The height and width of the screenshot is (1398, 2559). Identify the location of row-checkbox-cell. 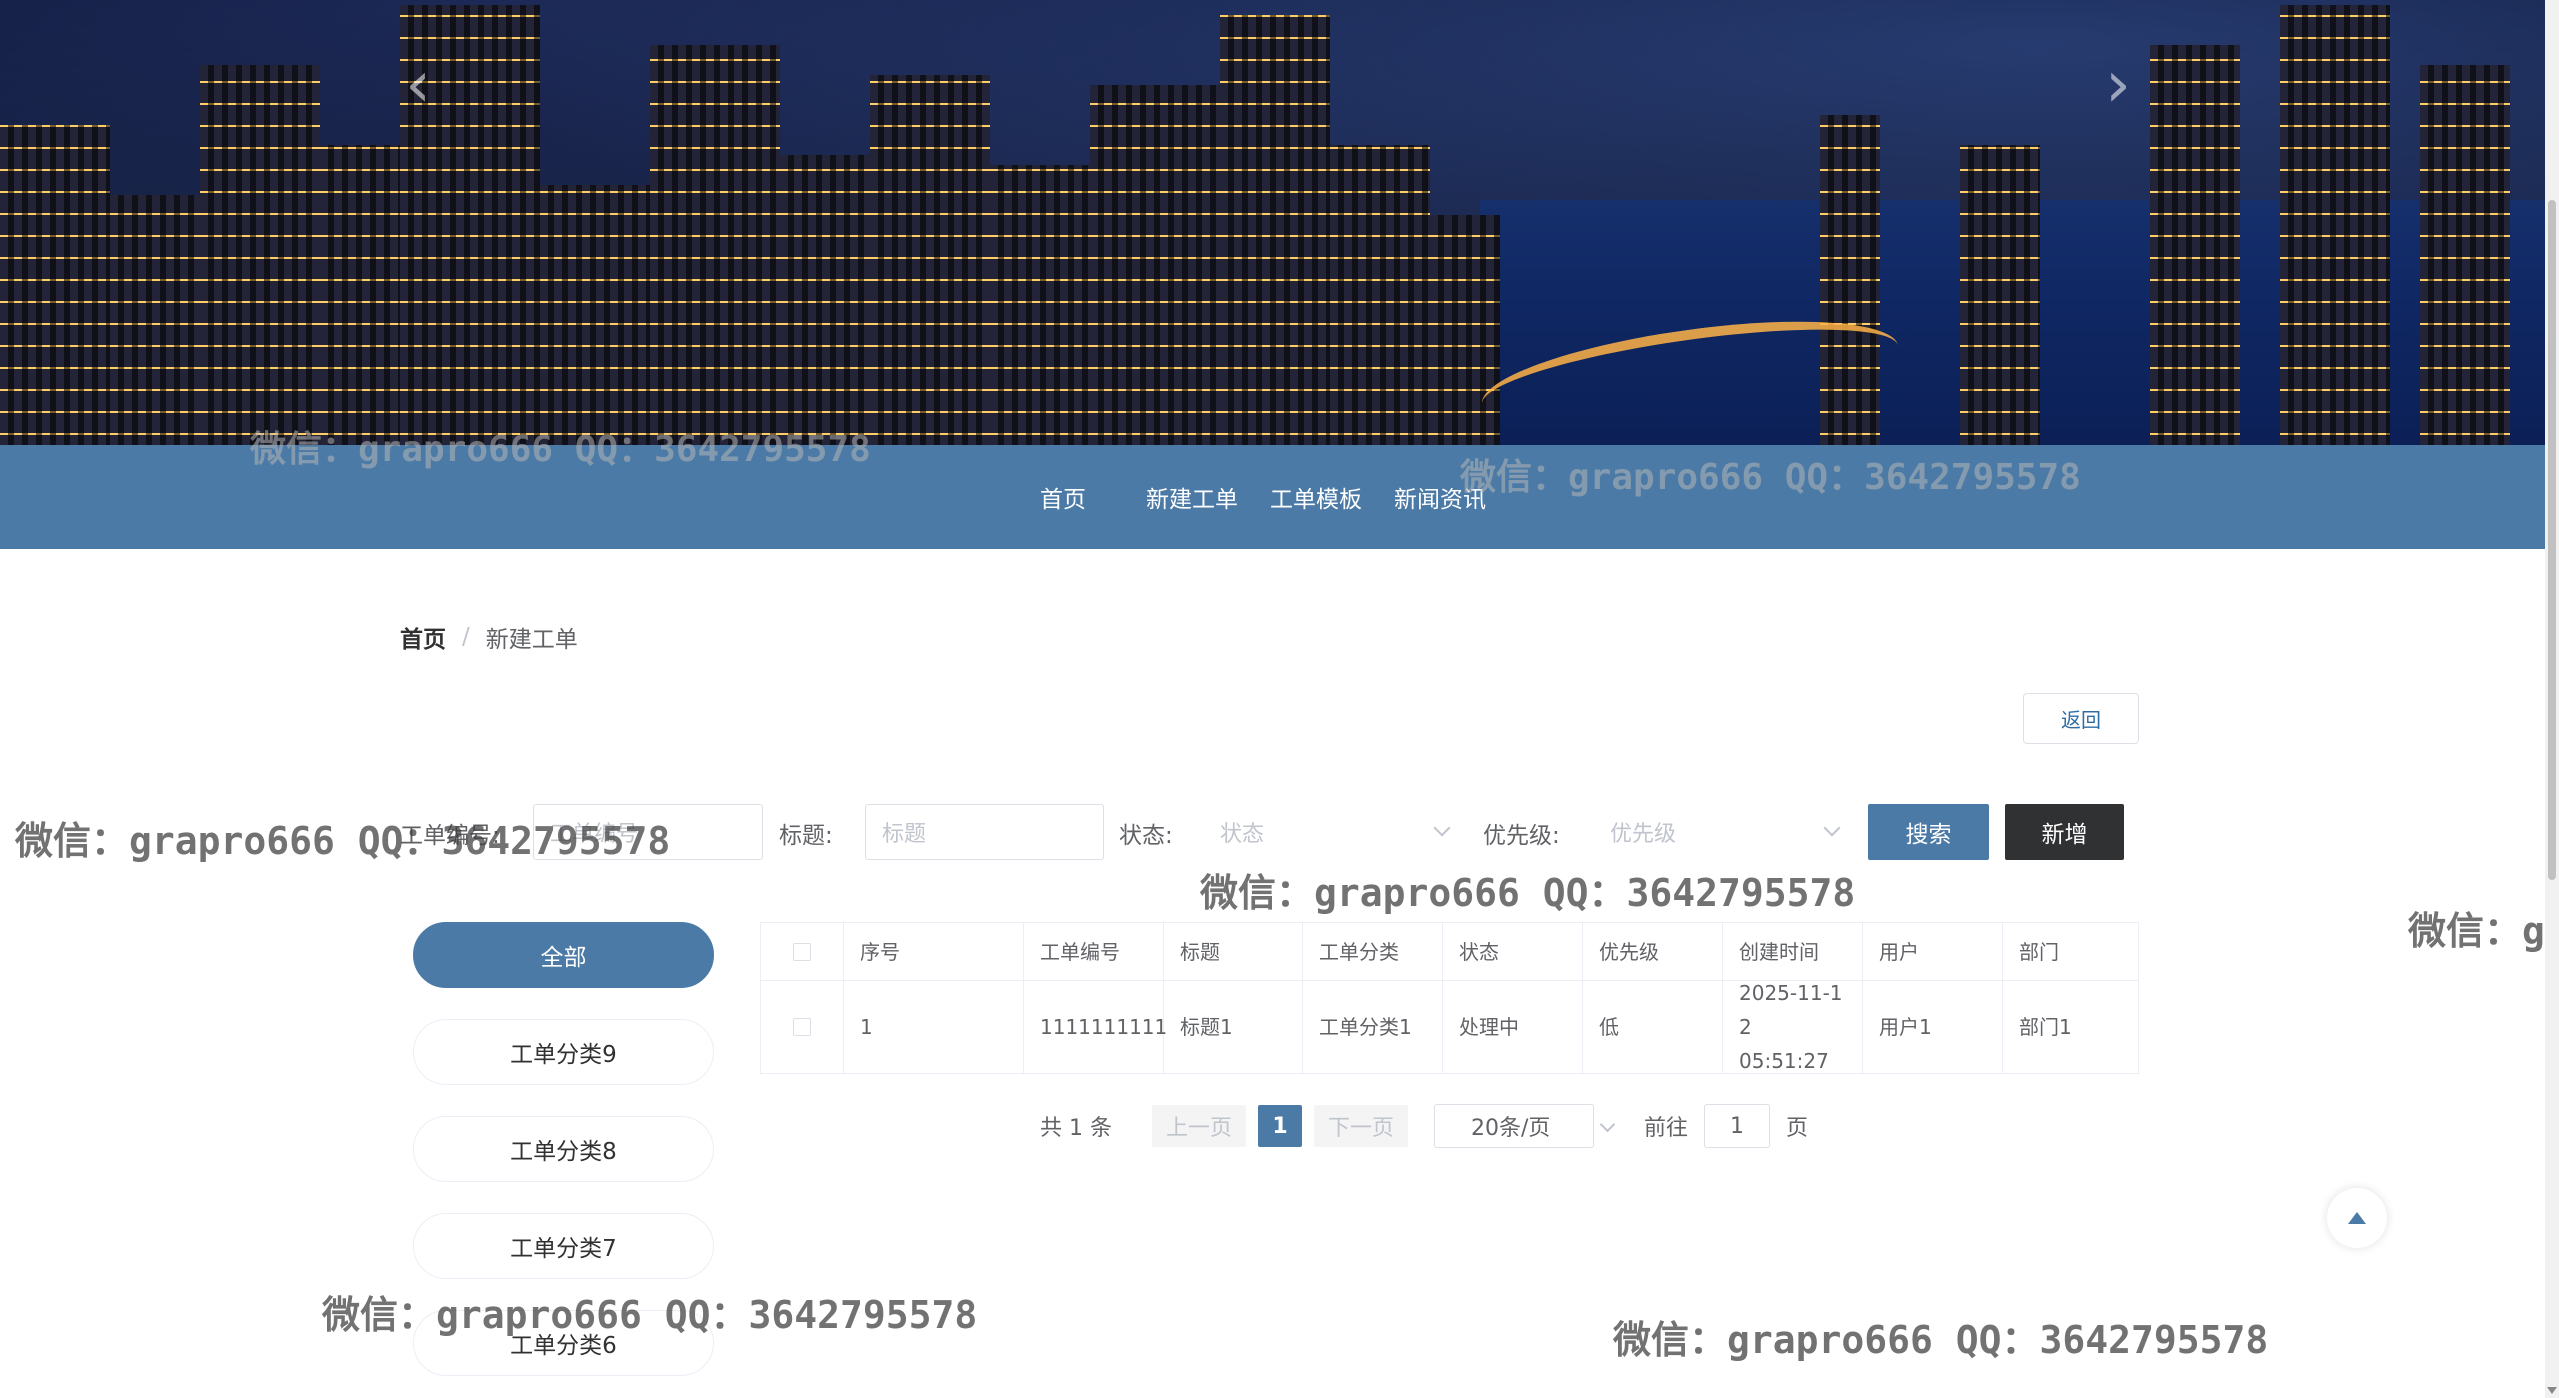
(802, 1027).